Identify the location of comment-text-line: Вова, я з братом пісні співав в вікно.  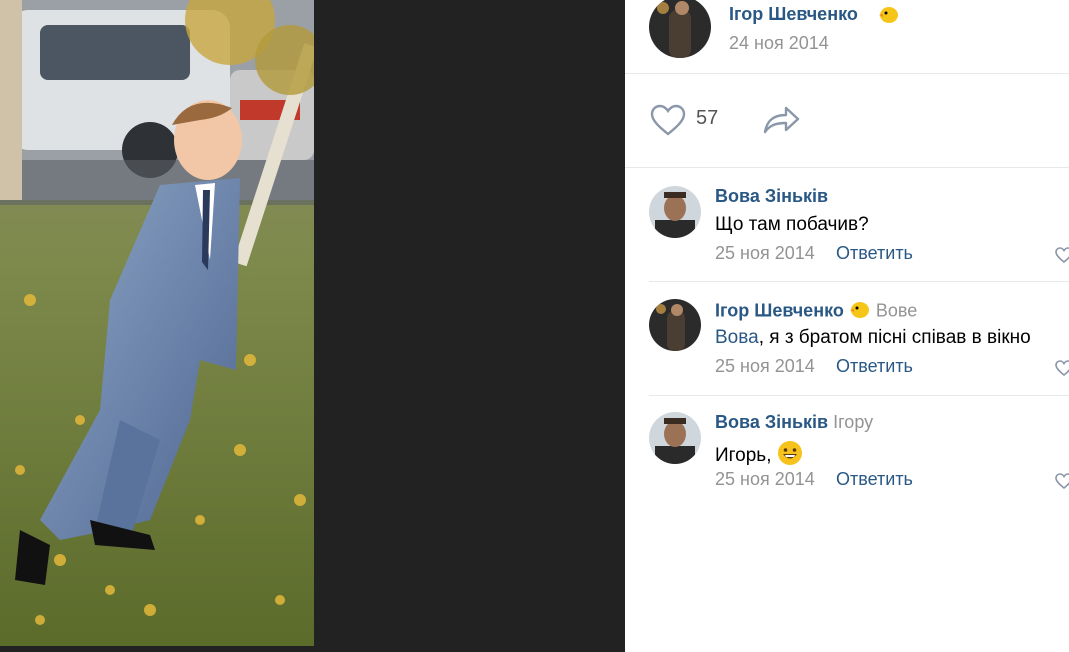
(873, 338).